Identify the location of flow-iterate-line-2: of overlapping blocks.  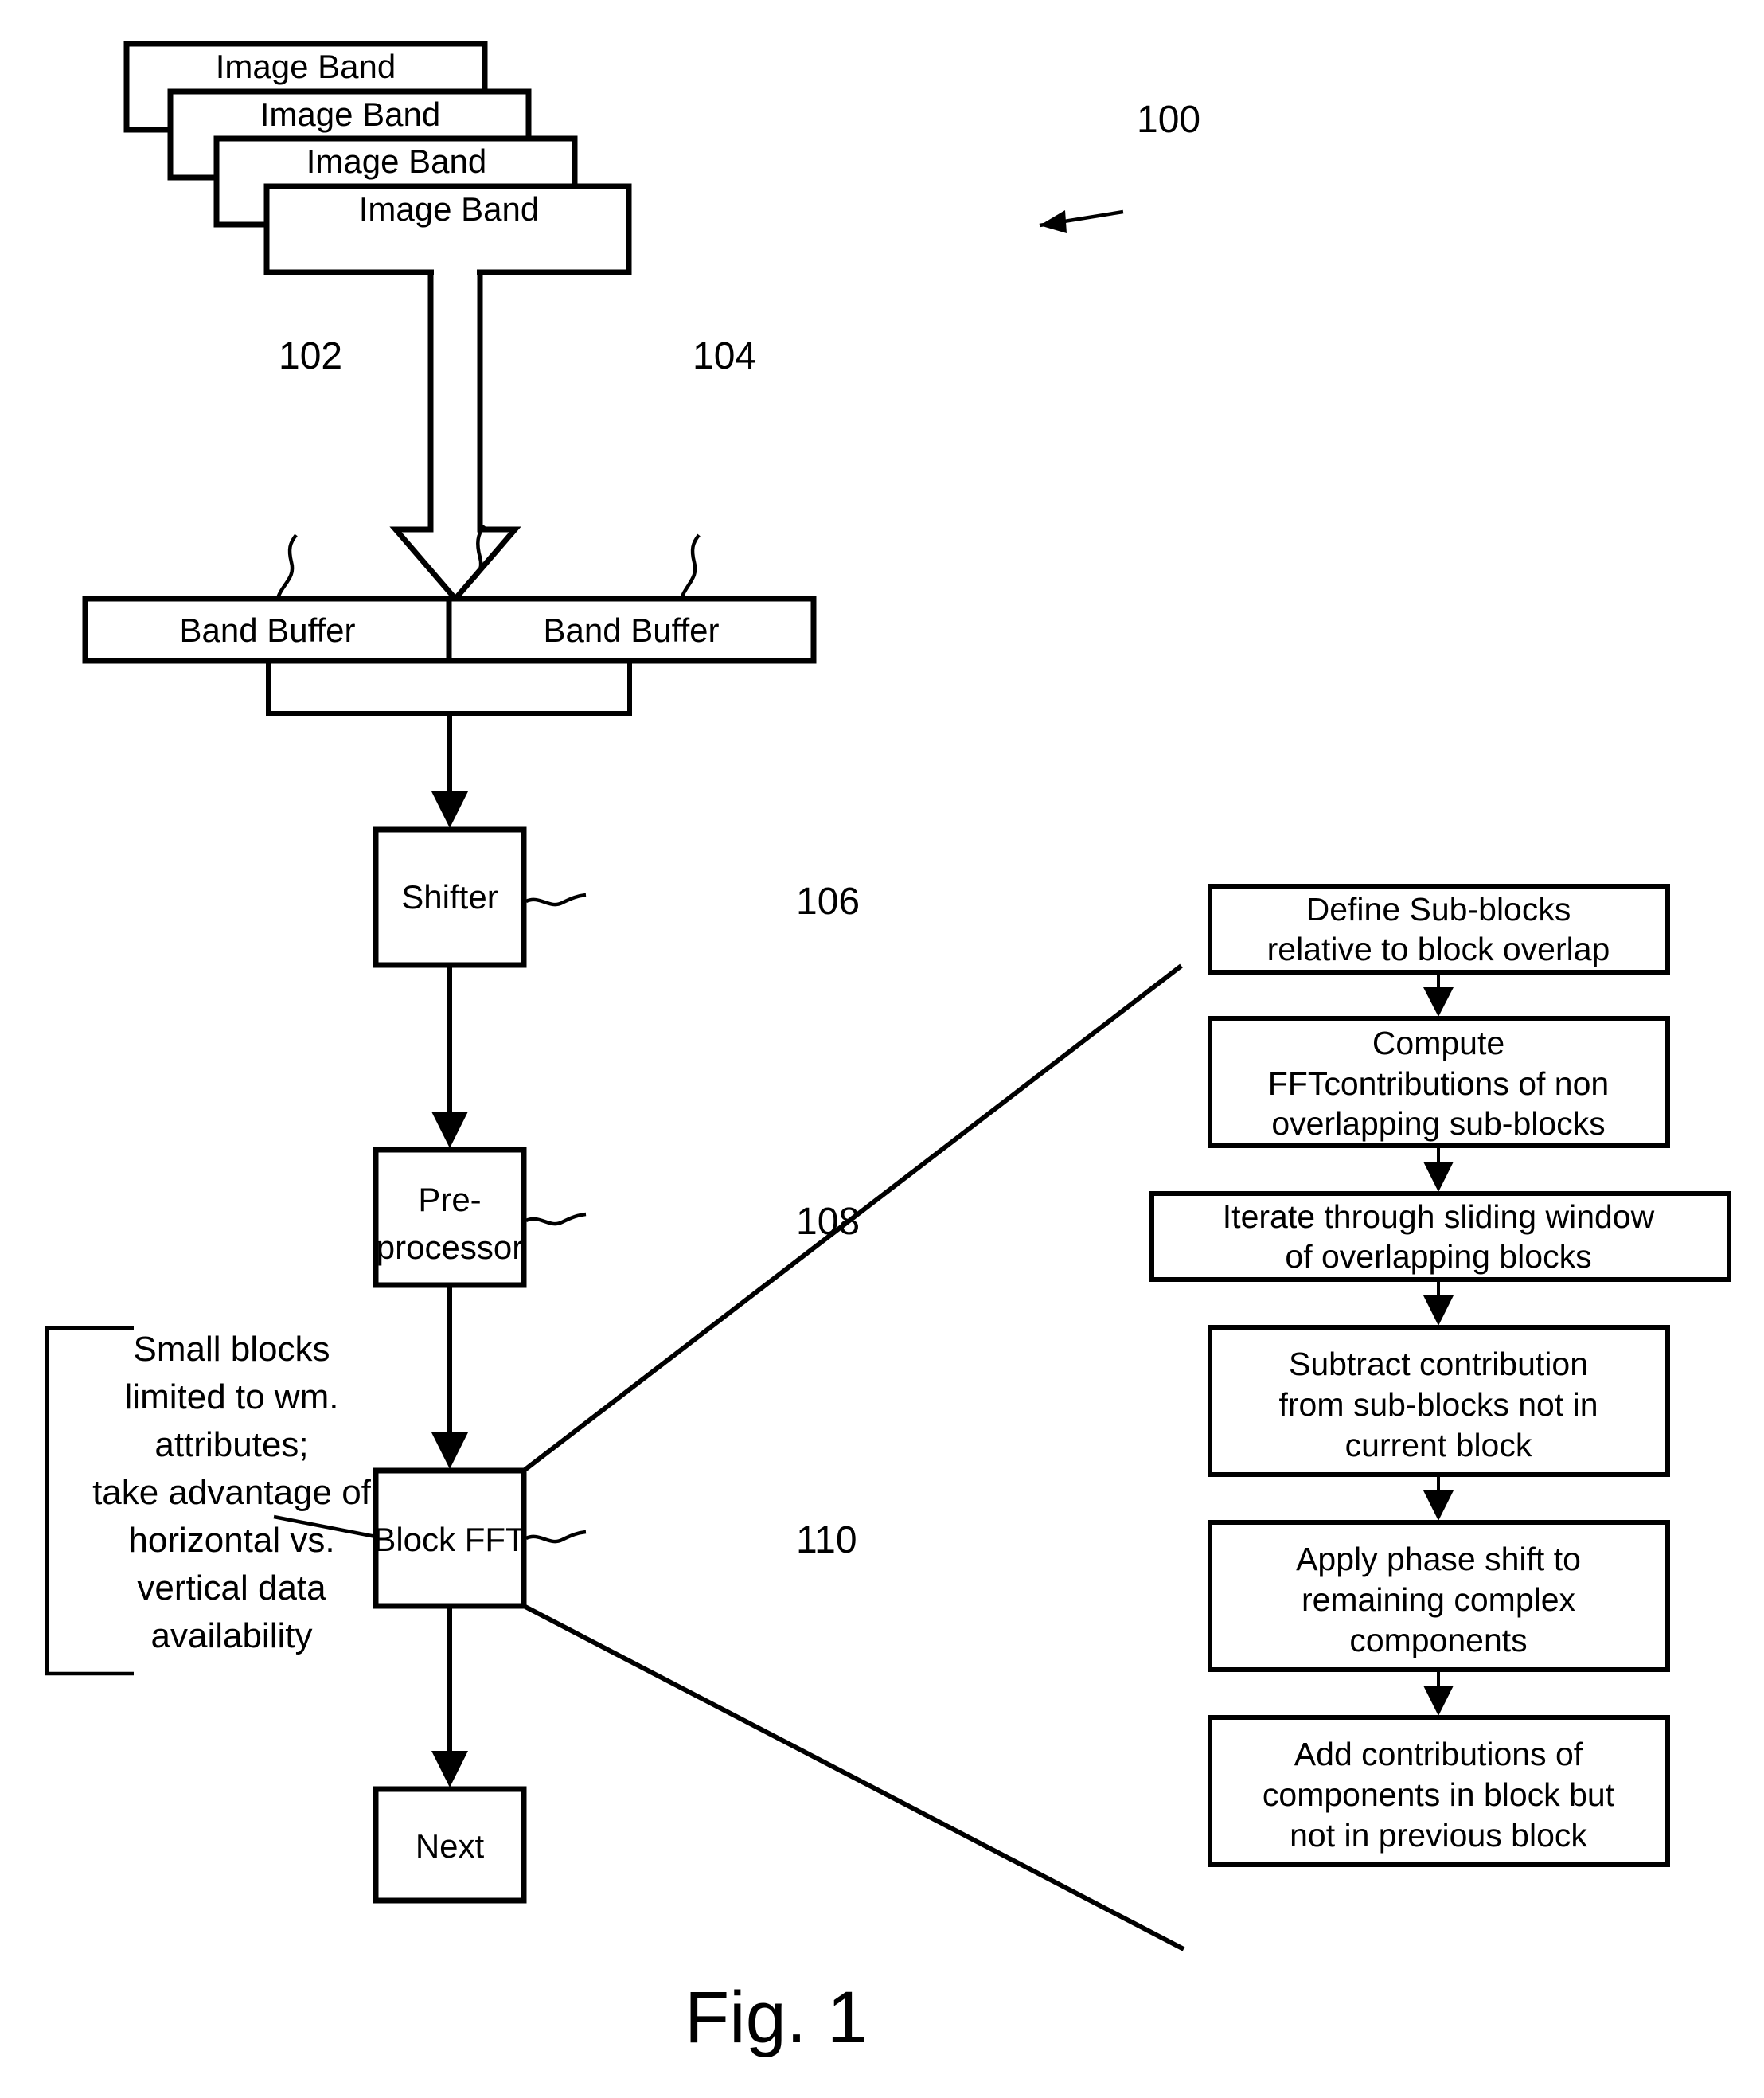
(1438, 1256).